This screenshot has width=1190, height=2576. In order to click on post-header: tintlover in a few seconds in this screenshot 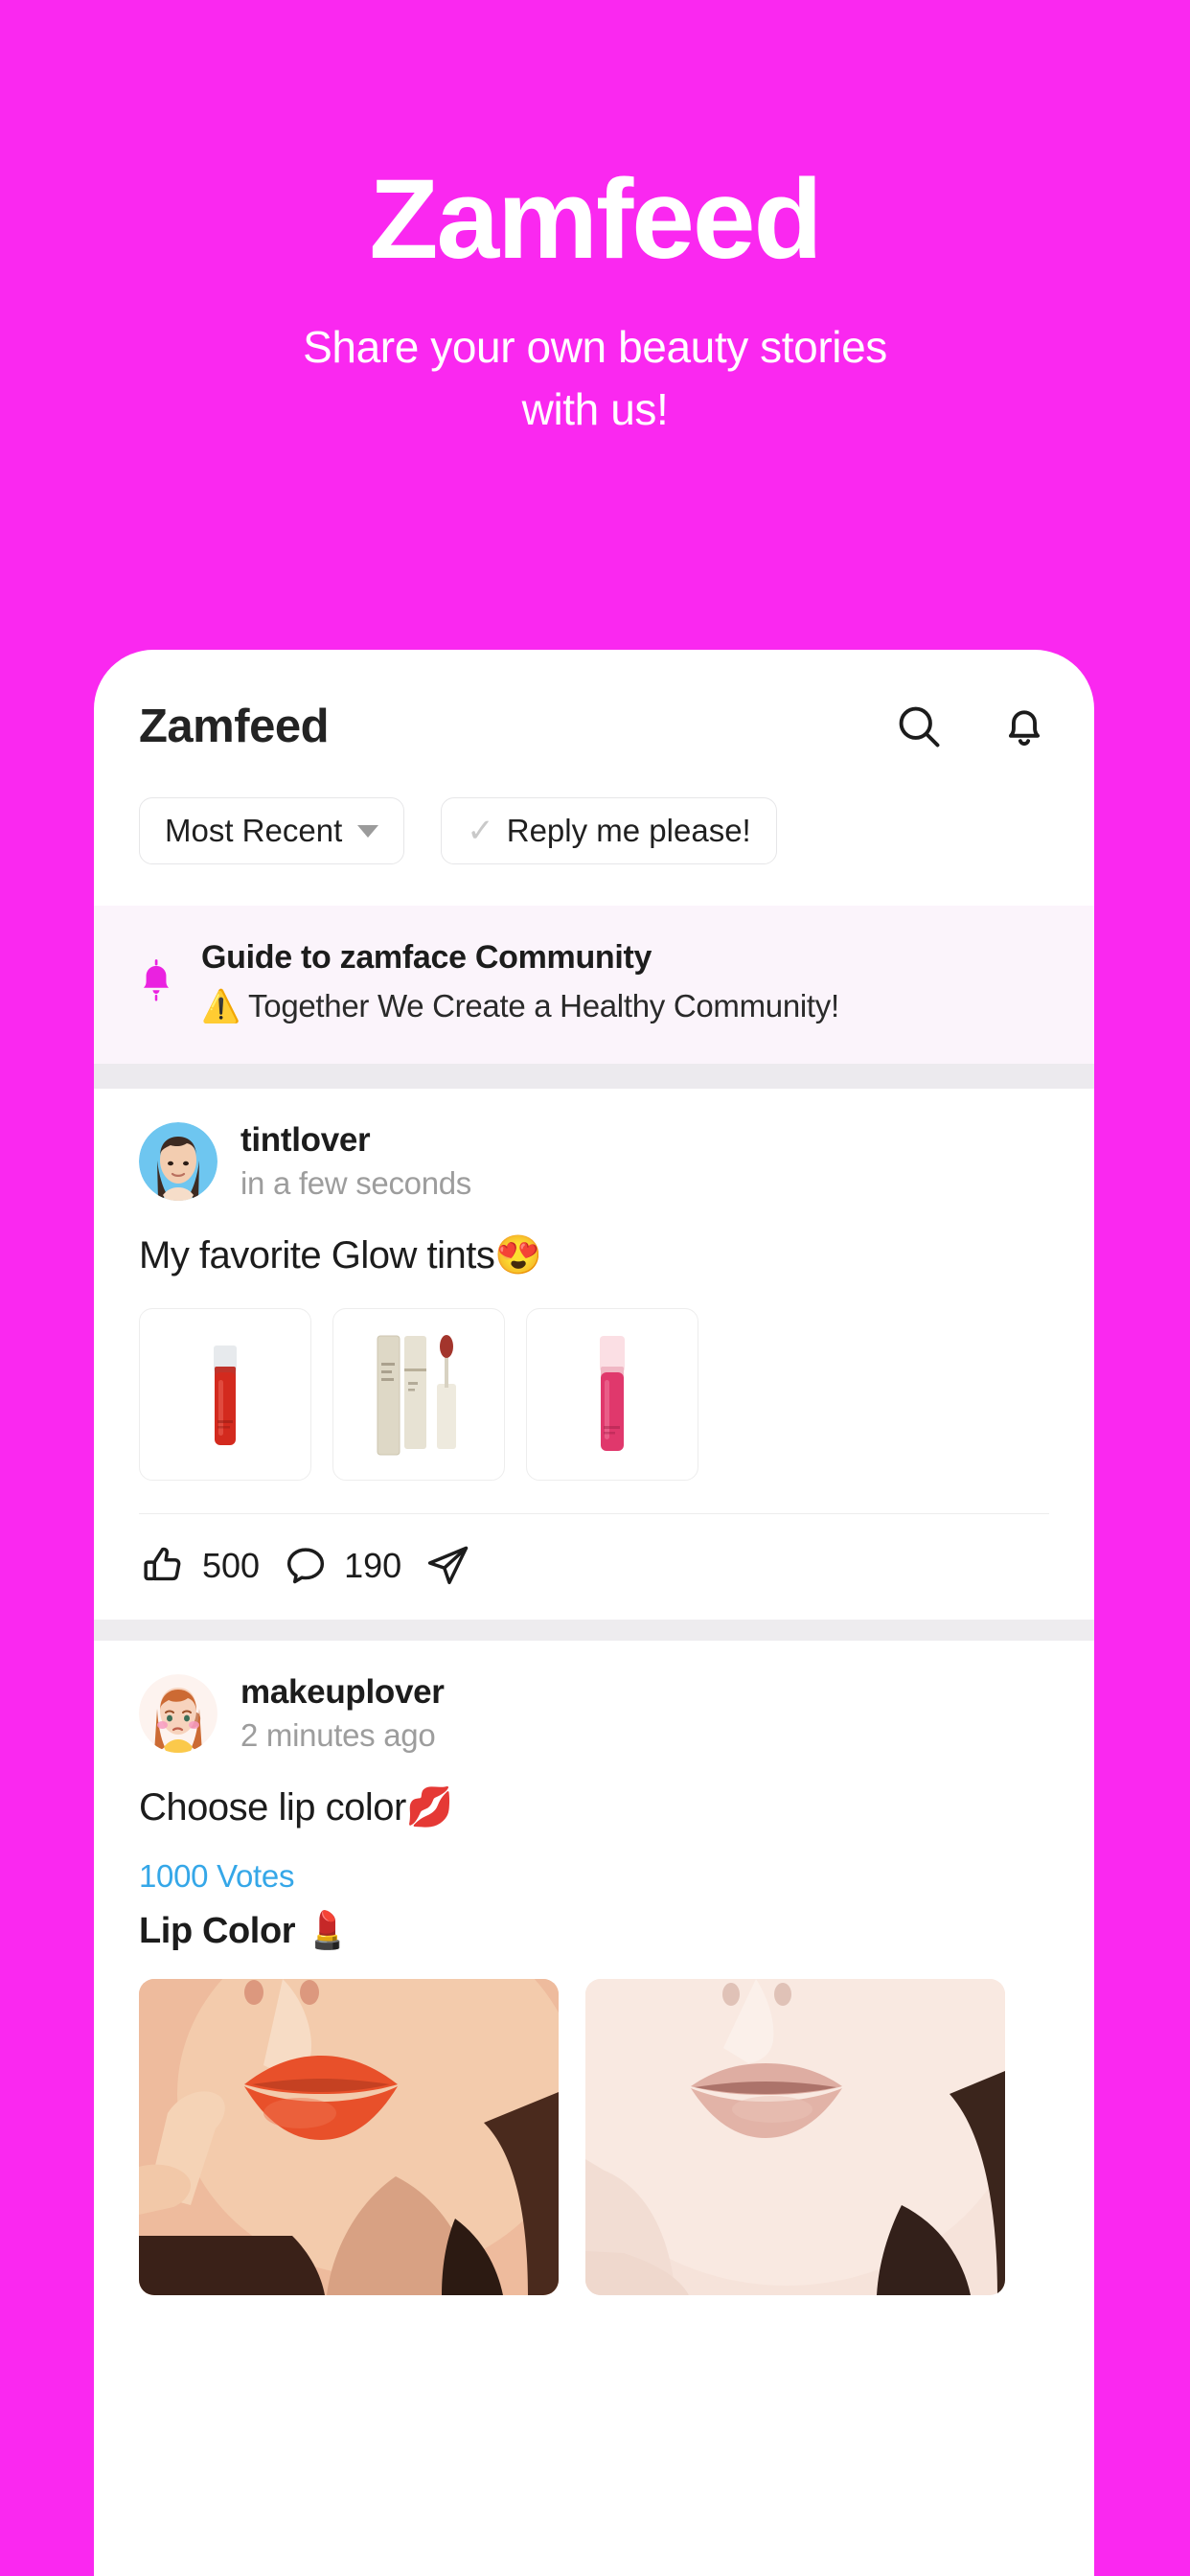, I will do `click(594, 1145)`.